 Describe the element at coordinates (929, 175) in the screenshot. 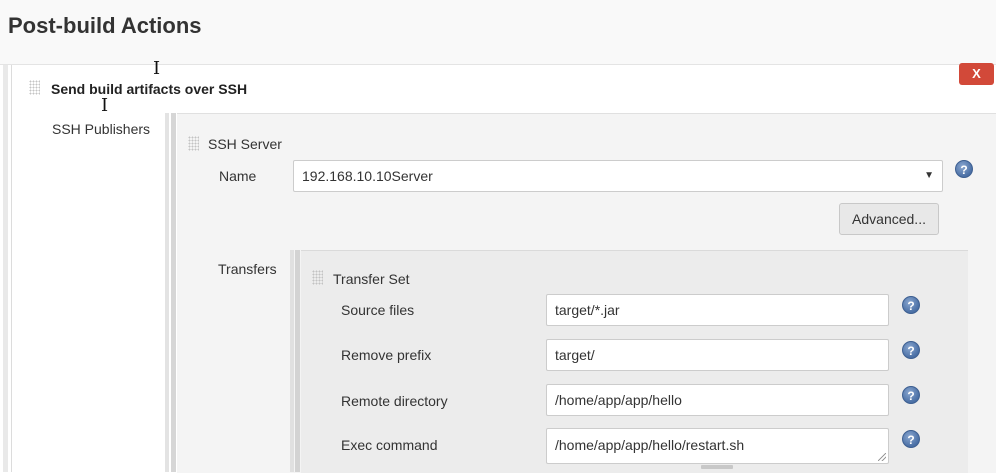

I see `chevron-down-icon: ▼` at that location.